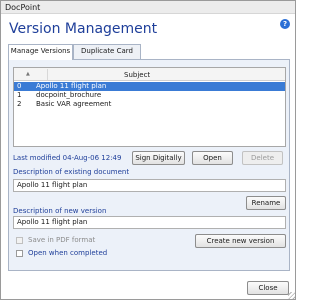 The image size is (320, 300). Describe the element at coordinates (149, 86) in the screenshot. I see `list-item: 0 Apollo 11 flight plan` at that location.